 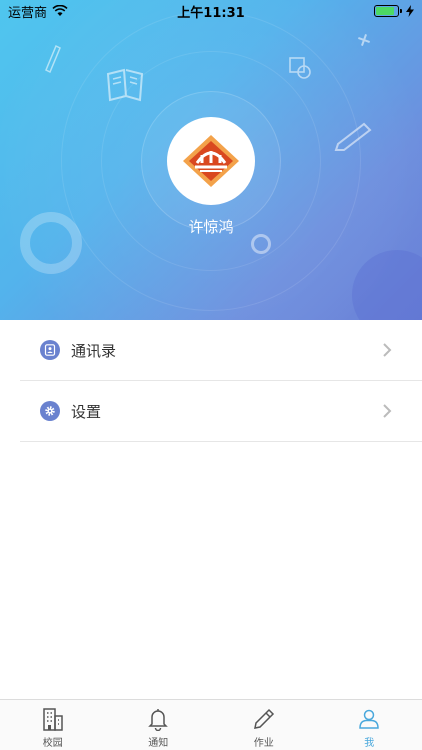 I want to click on book-decoration-icon, so click(x=125, y=85).